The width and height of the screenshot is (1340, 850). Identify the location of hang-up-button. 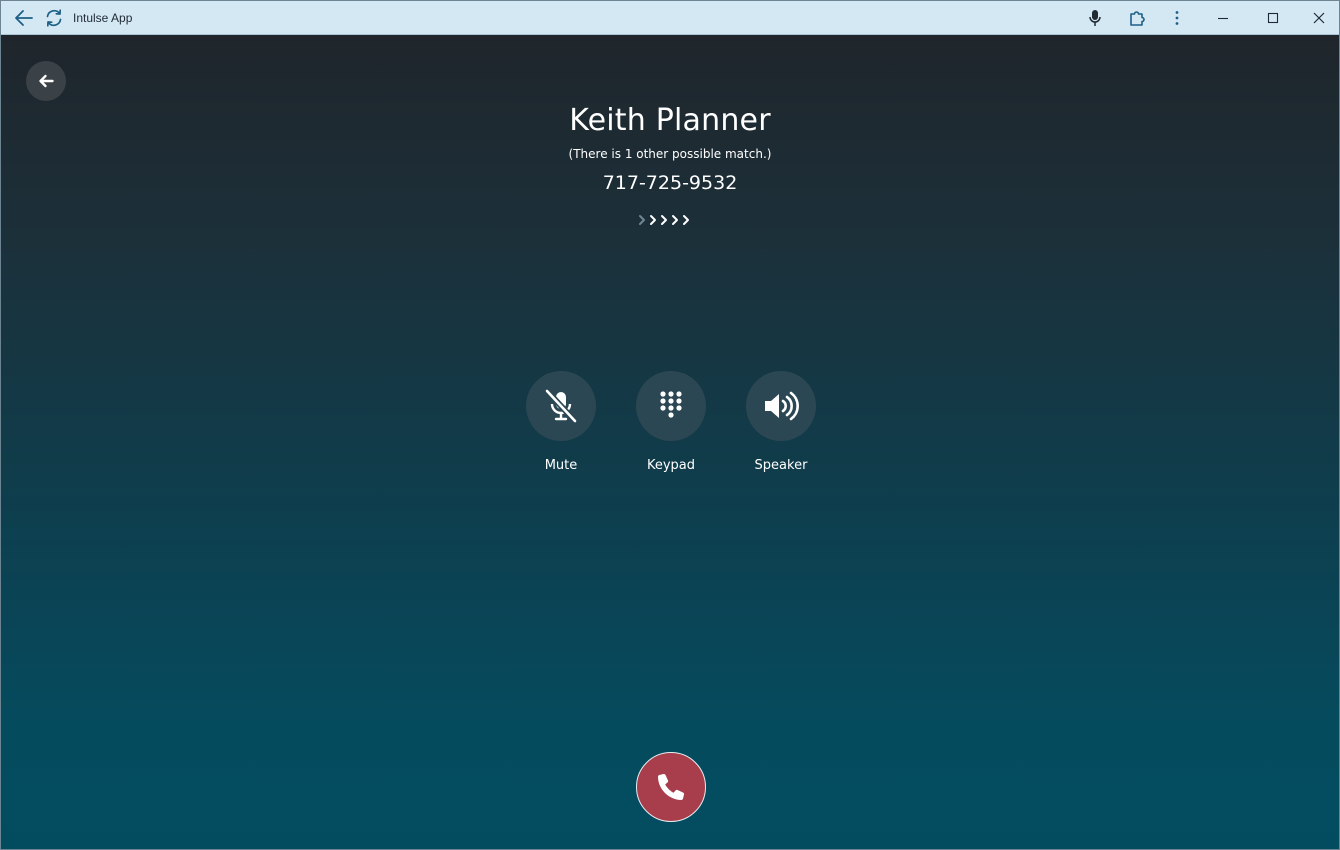
(671, 787).